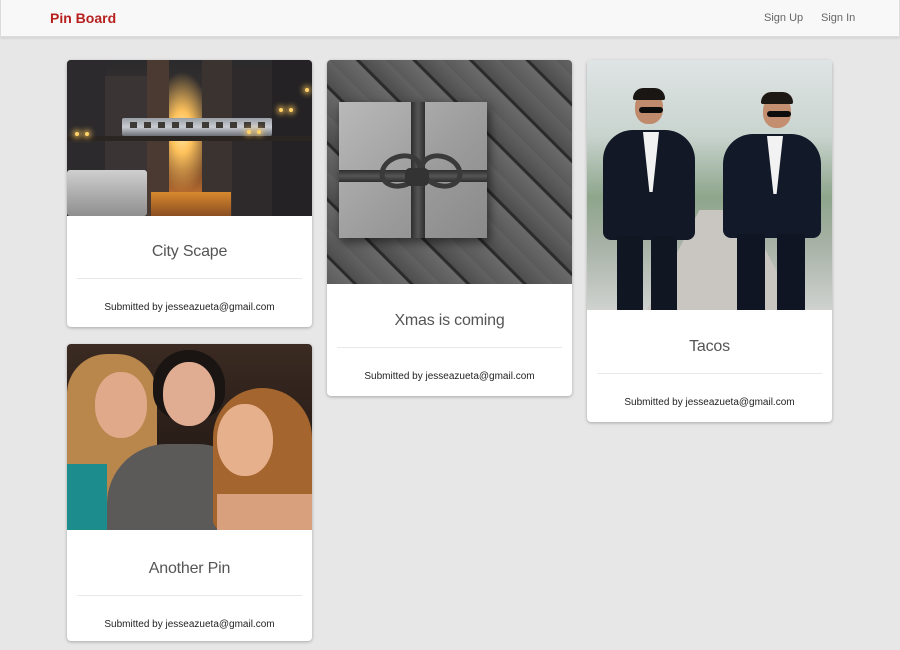 The image size is (900, 650). What do you see at coordinates (838, 18) in the screenshot?
I see `sign-in-link: Sign In` at bounding box center [838, 18].